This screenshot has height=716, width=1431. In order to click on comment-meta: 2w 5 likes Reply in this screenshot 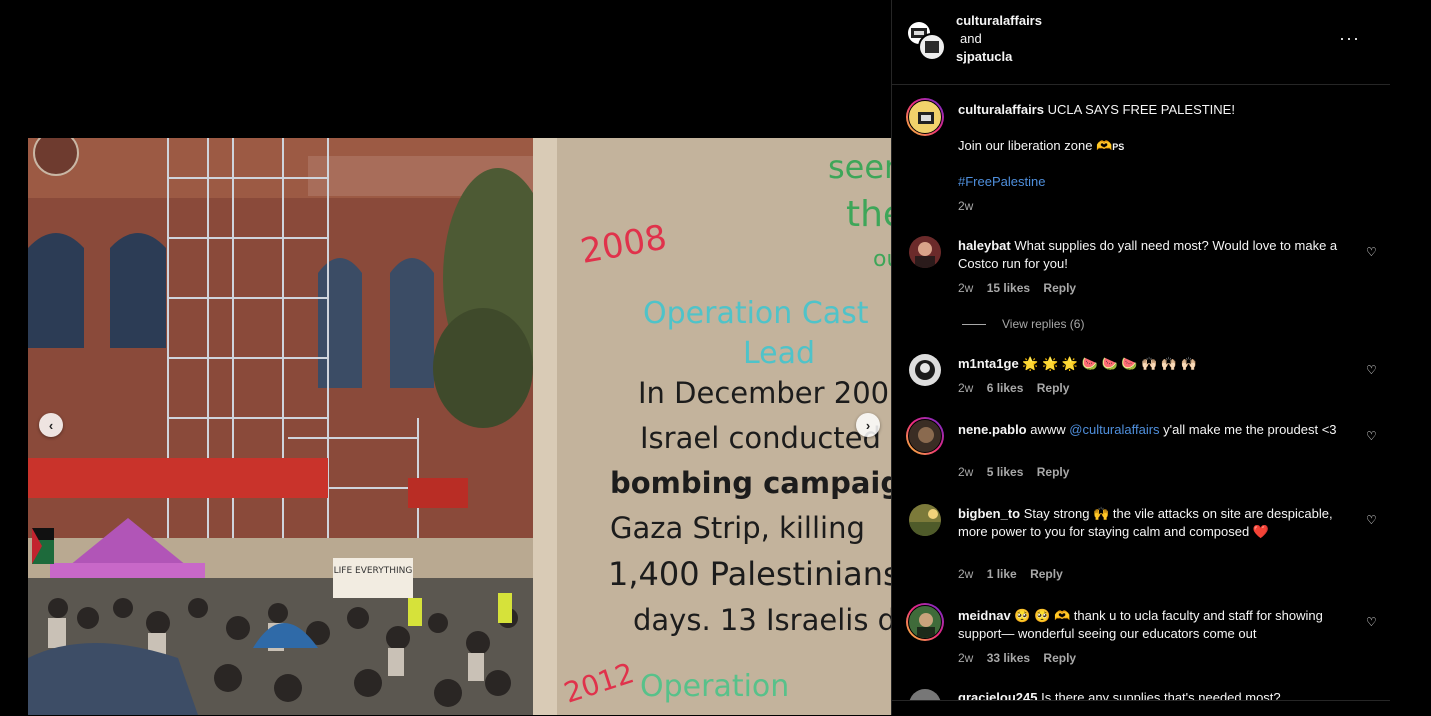, I will do `click(1018, 472)`.